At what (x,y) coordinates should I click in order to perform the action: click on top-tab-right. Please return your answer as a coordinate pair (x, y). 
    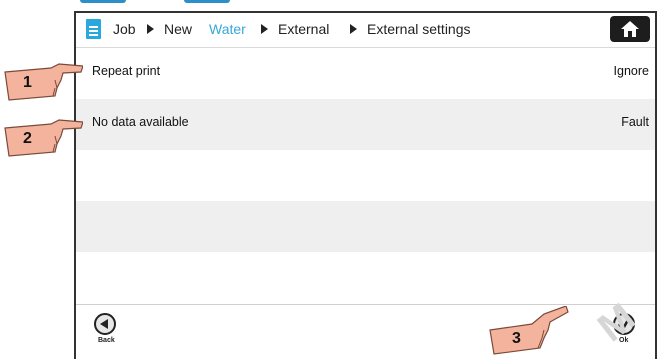
    Looking at the image, I should click on (207, 1).